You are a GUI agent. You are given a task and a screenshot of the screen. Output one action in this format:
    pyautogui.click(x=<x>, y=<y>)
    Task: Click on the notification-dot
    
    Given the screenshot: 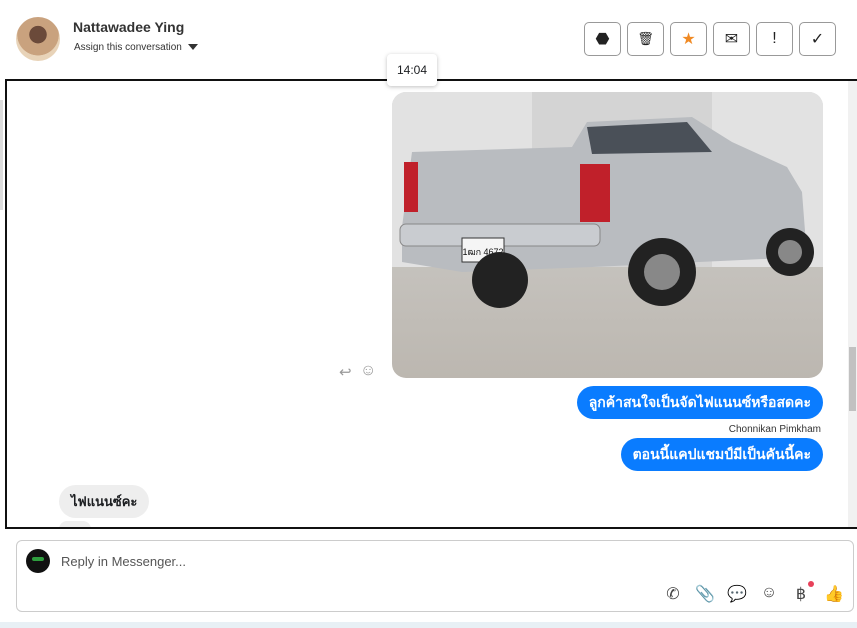 What is the action you would take?
    pyautogui.click(x=811, y=584)
    